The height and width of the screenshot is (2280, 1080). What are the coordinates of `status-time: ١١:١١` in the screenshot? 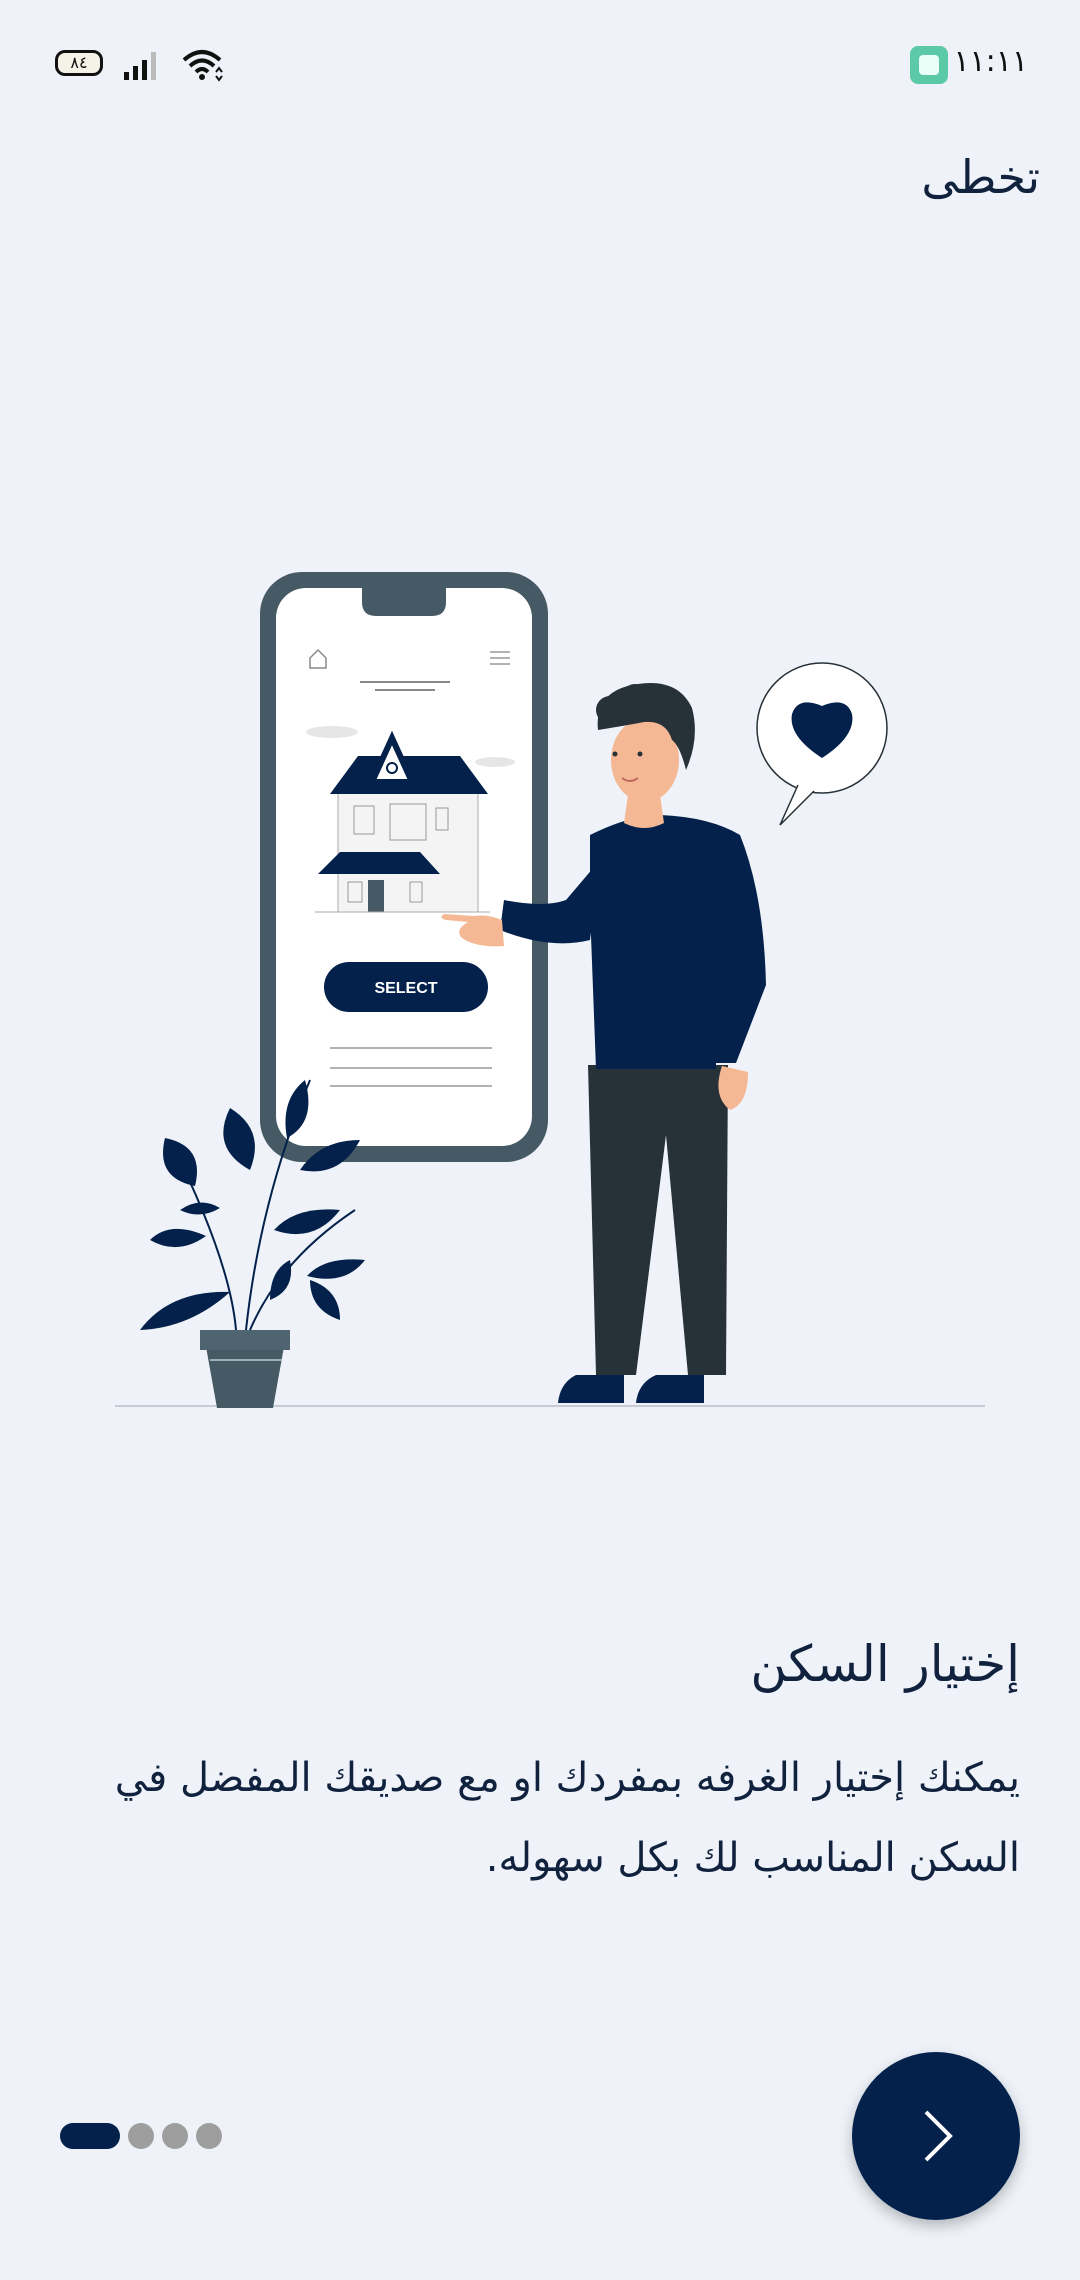 It's located at (990, 61).